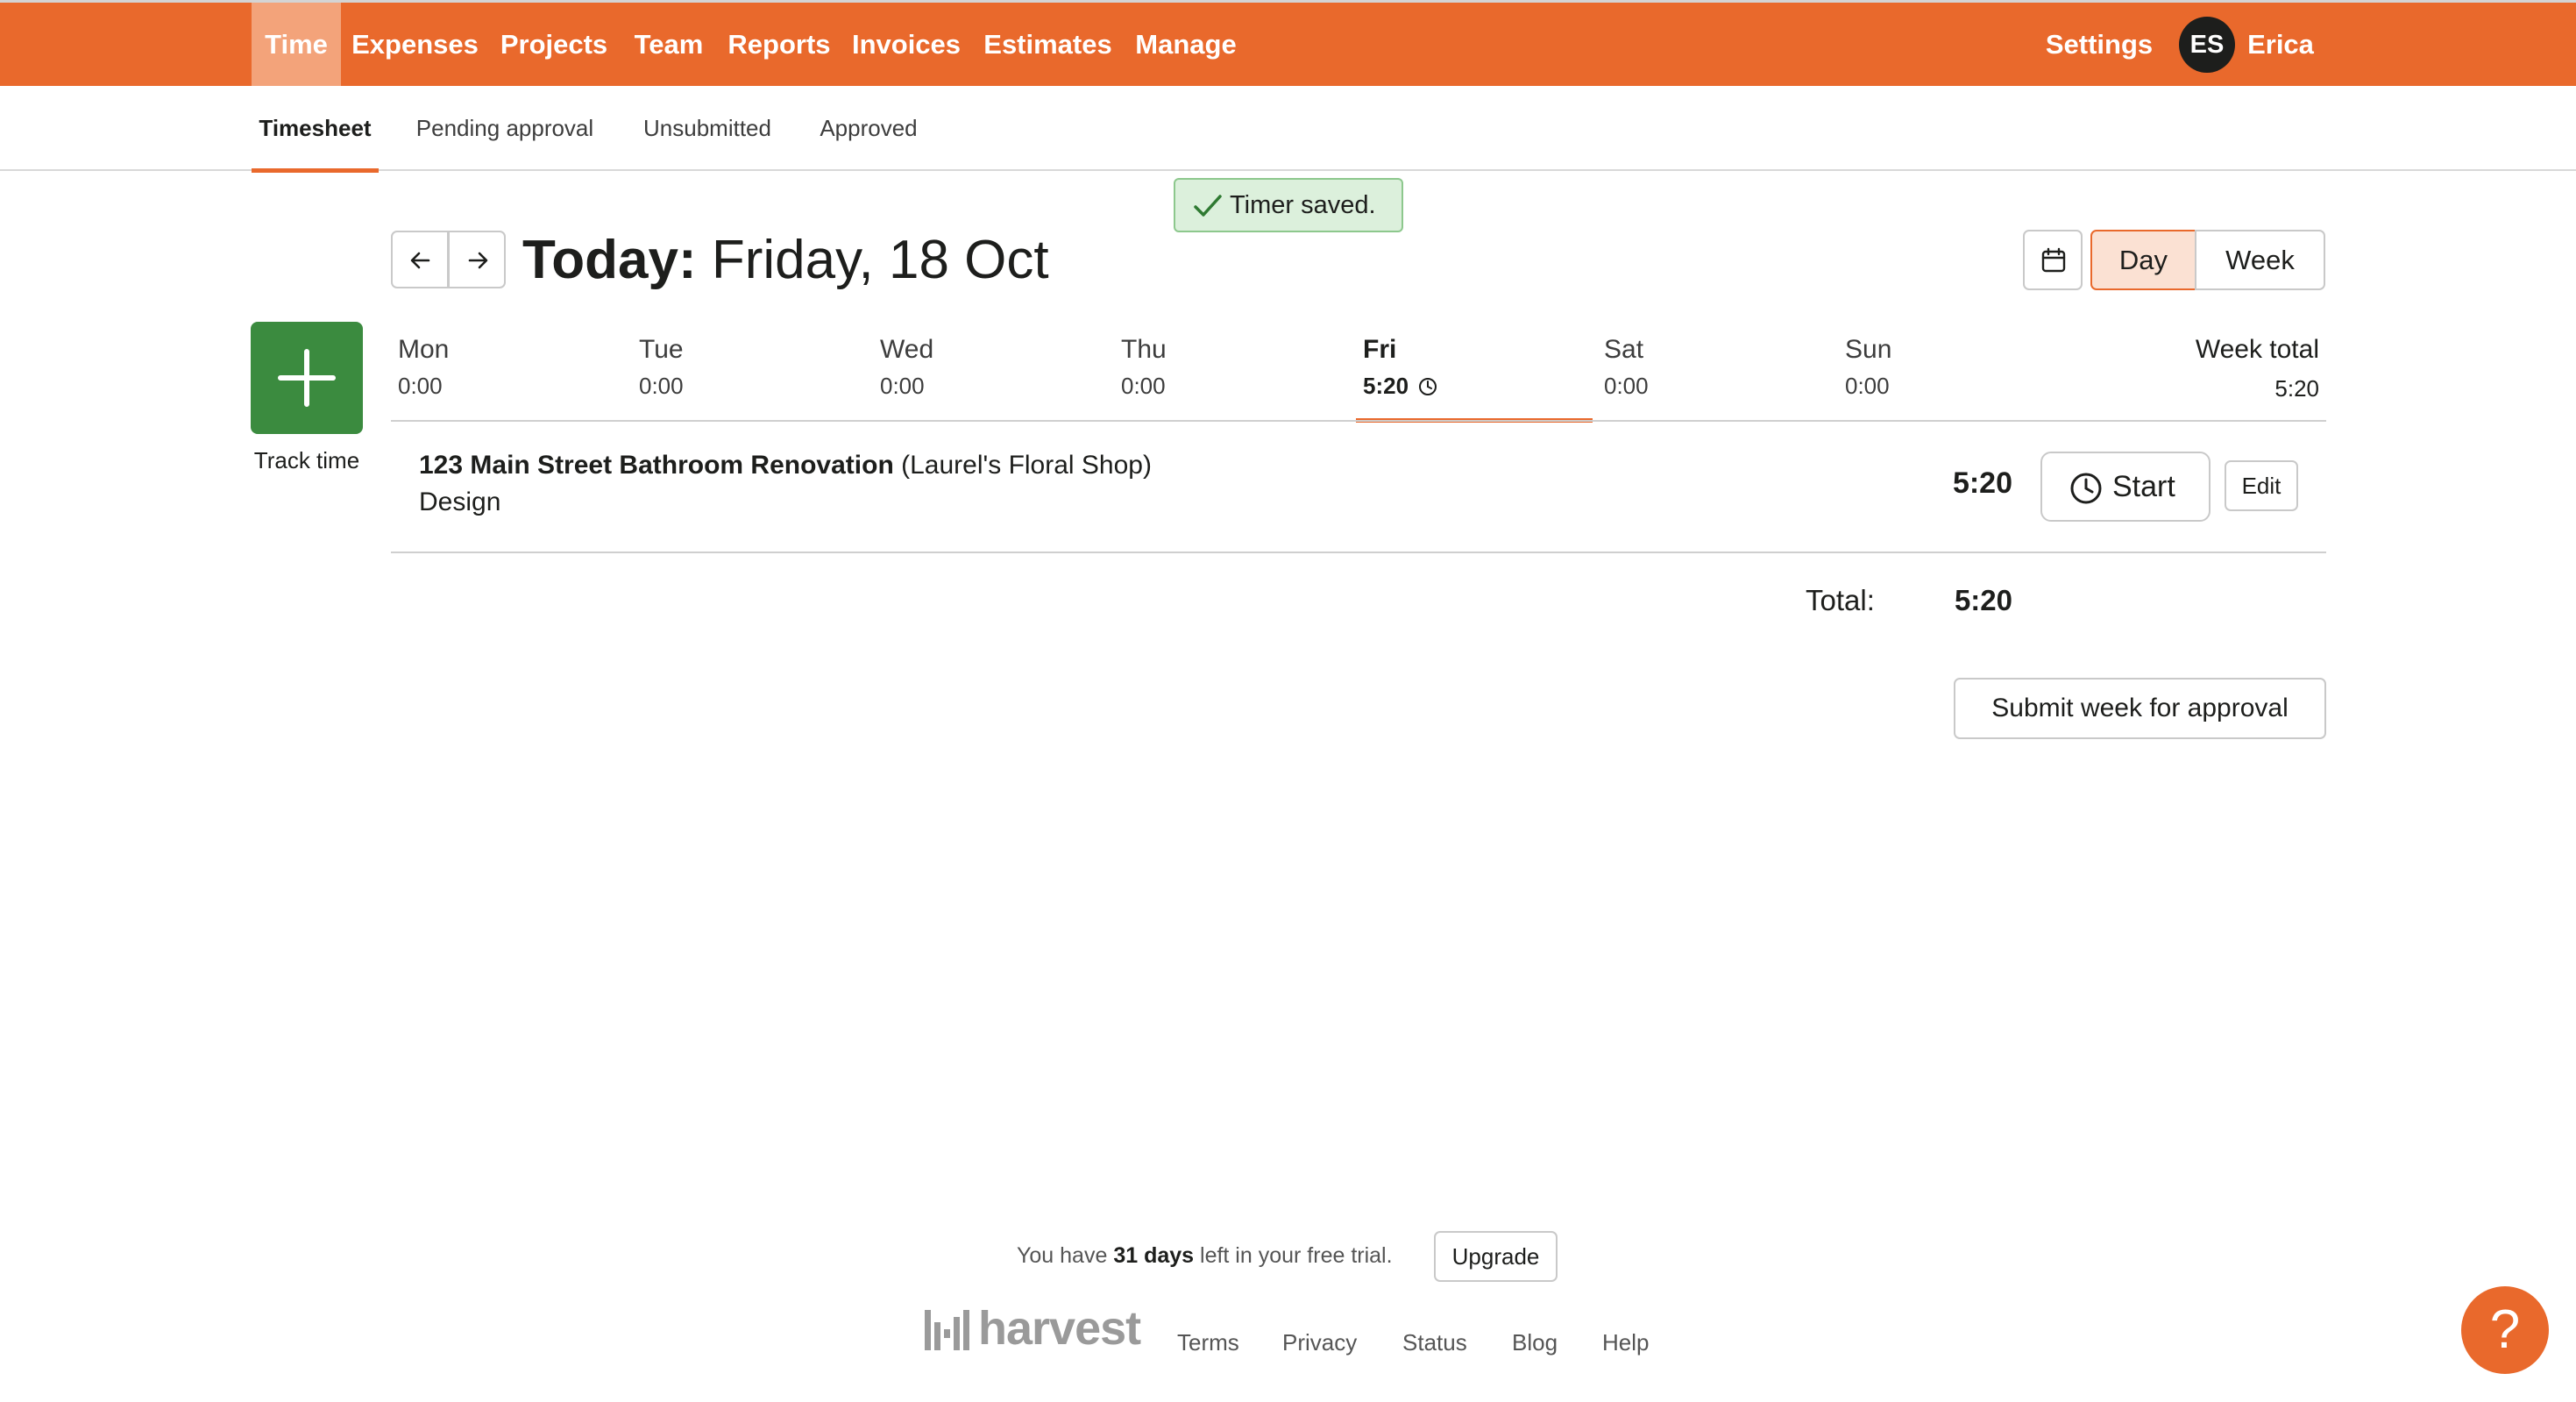 Image resolution: width=2576 pixels, height=1402 pixels. What do you see at coordinates (707, 128) in the screenshot?
I see `tab-unsubmitted: Unsubmitted` at bounding box center [707, 128].